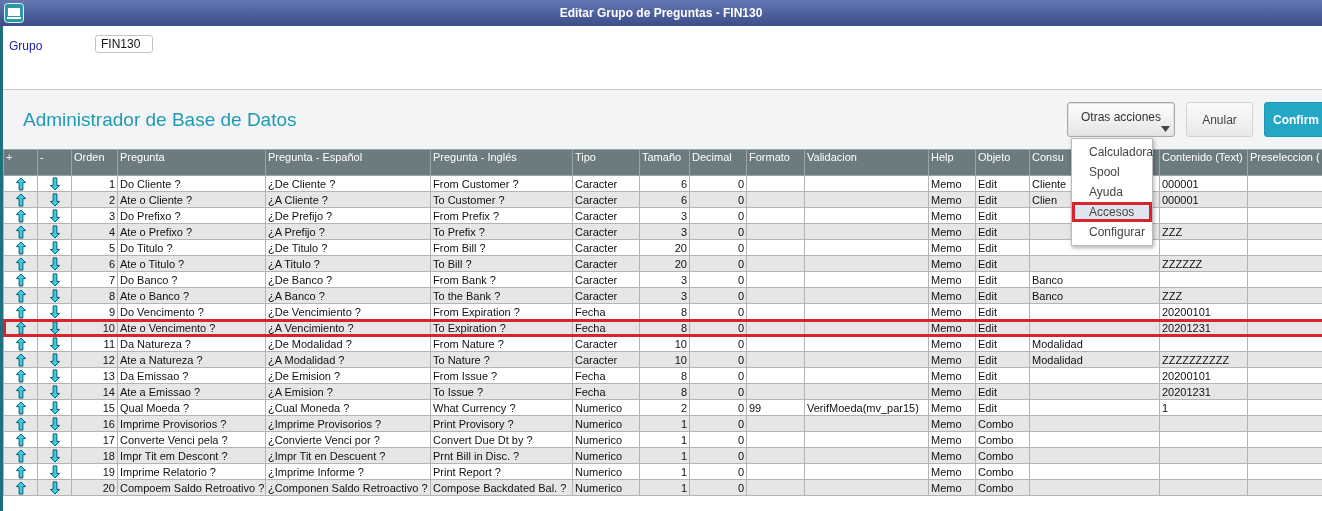 Image resolution: width=1322 pixels, height=511 pixels. Describe the element at coordinates (501, 279) in the screenshot. I see `table-cell: From Bank ?` at that location.